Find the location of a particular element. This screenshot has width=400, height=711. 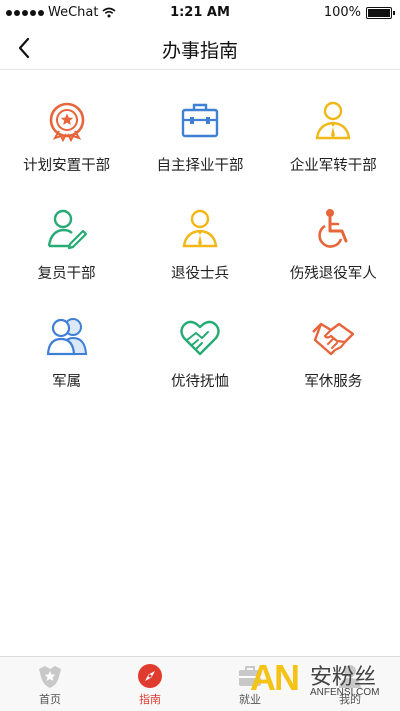

tab-label: 首页 is located at coordinates (50, 699).